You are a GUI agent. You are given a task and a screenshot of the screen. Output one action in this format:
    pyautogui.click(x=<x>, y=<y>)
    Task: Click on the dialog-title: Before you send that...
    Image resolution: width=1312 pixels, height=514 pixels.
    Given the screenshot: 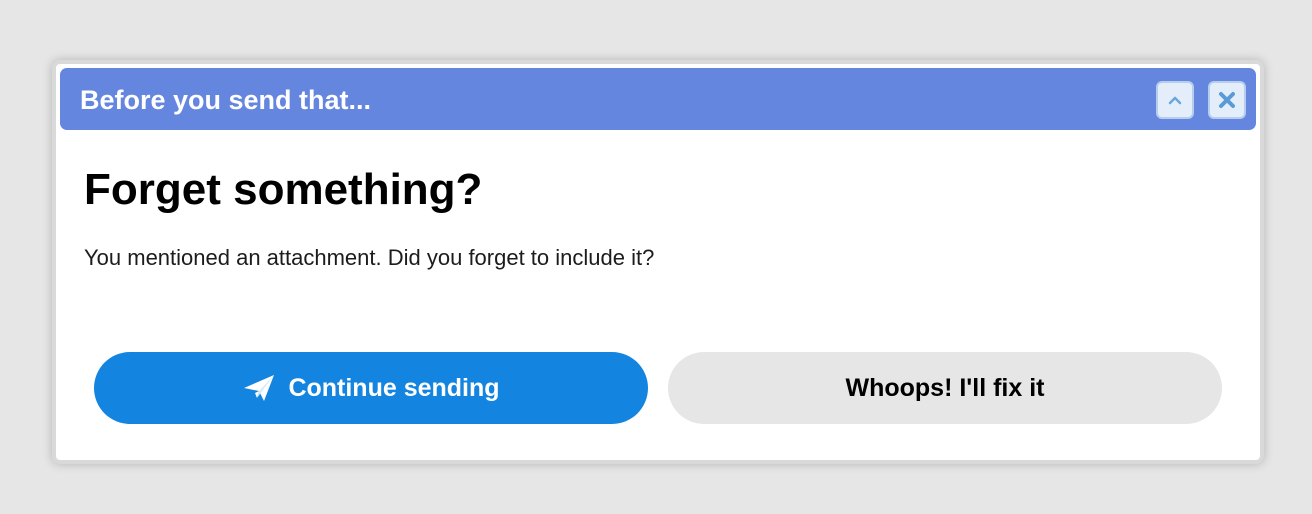 What is the action you would take?
    pyautogui.click(x=226, y=100)
    